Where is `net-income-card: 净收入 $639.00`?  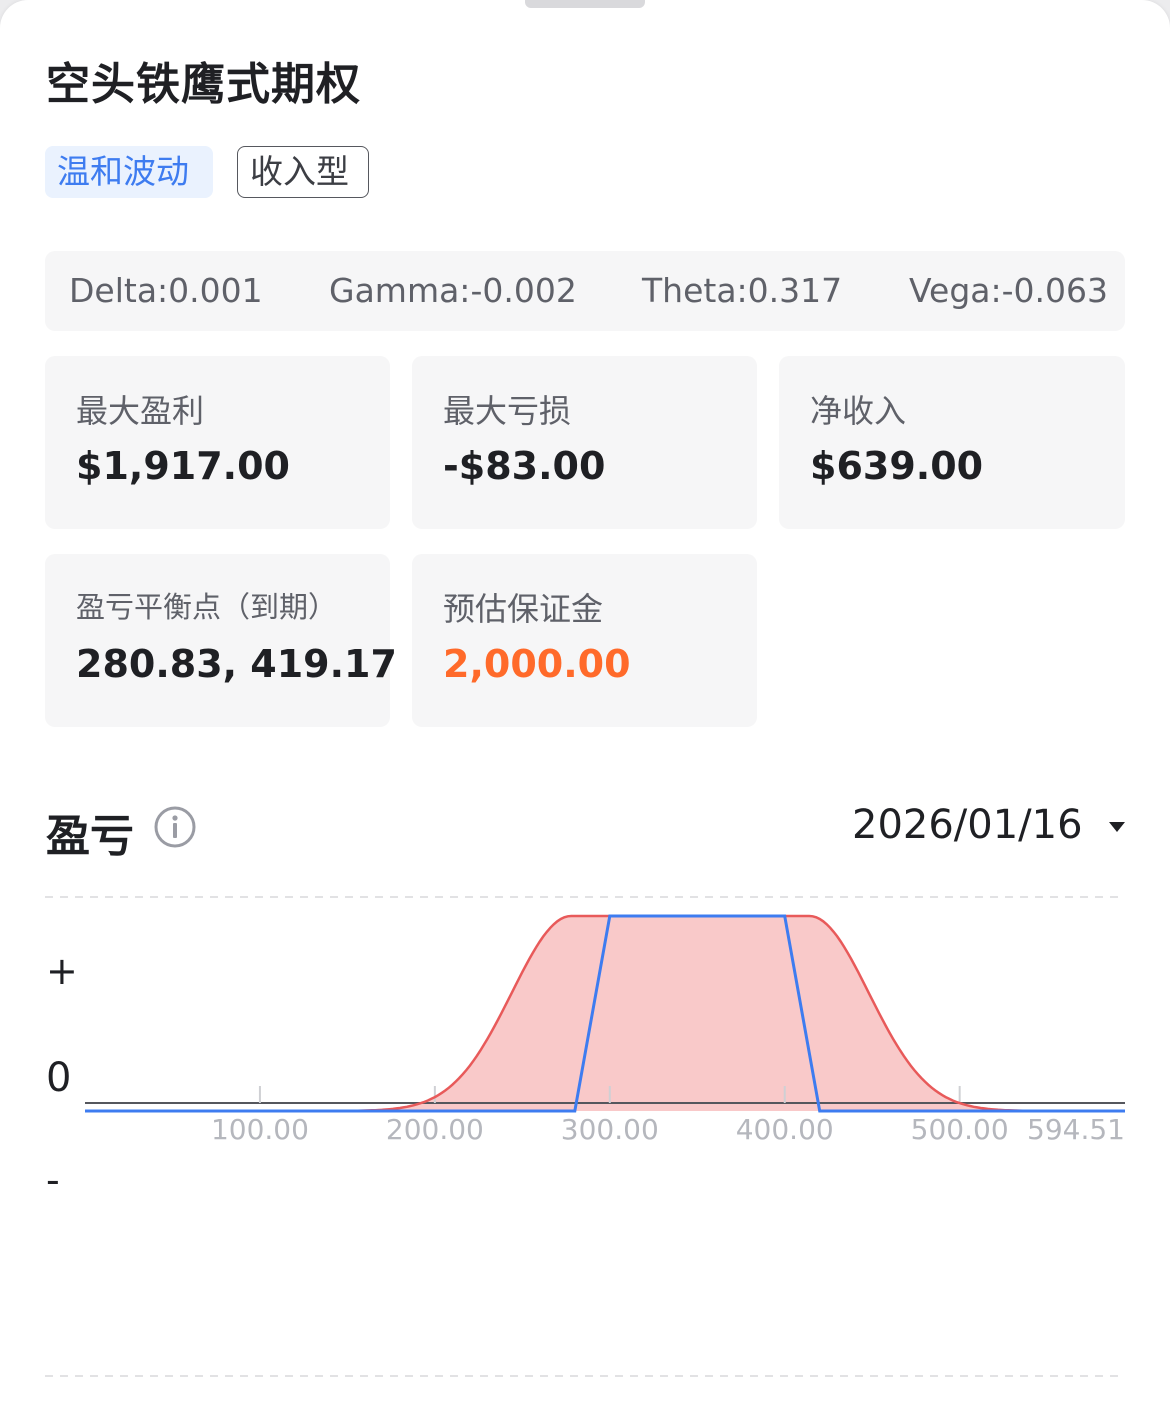
net-income-card: 净收入 $639.00 is located at coordinates (952, 442).